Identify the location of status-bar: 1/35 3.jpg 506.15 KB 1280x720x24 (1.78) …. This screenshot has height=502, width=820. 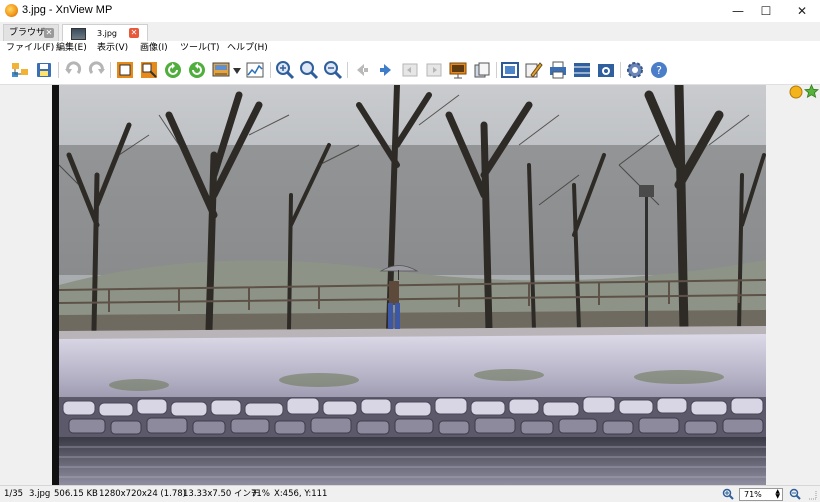
(410, 493).